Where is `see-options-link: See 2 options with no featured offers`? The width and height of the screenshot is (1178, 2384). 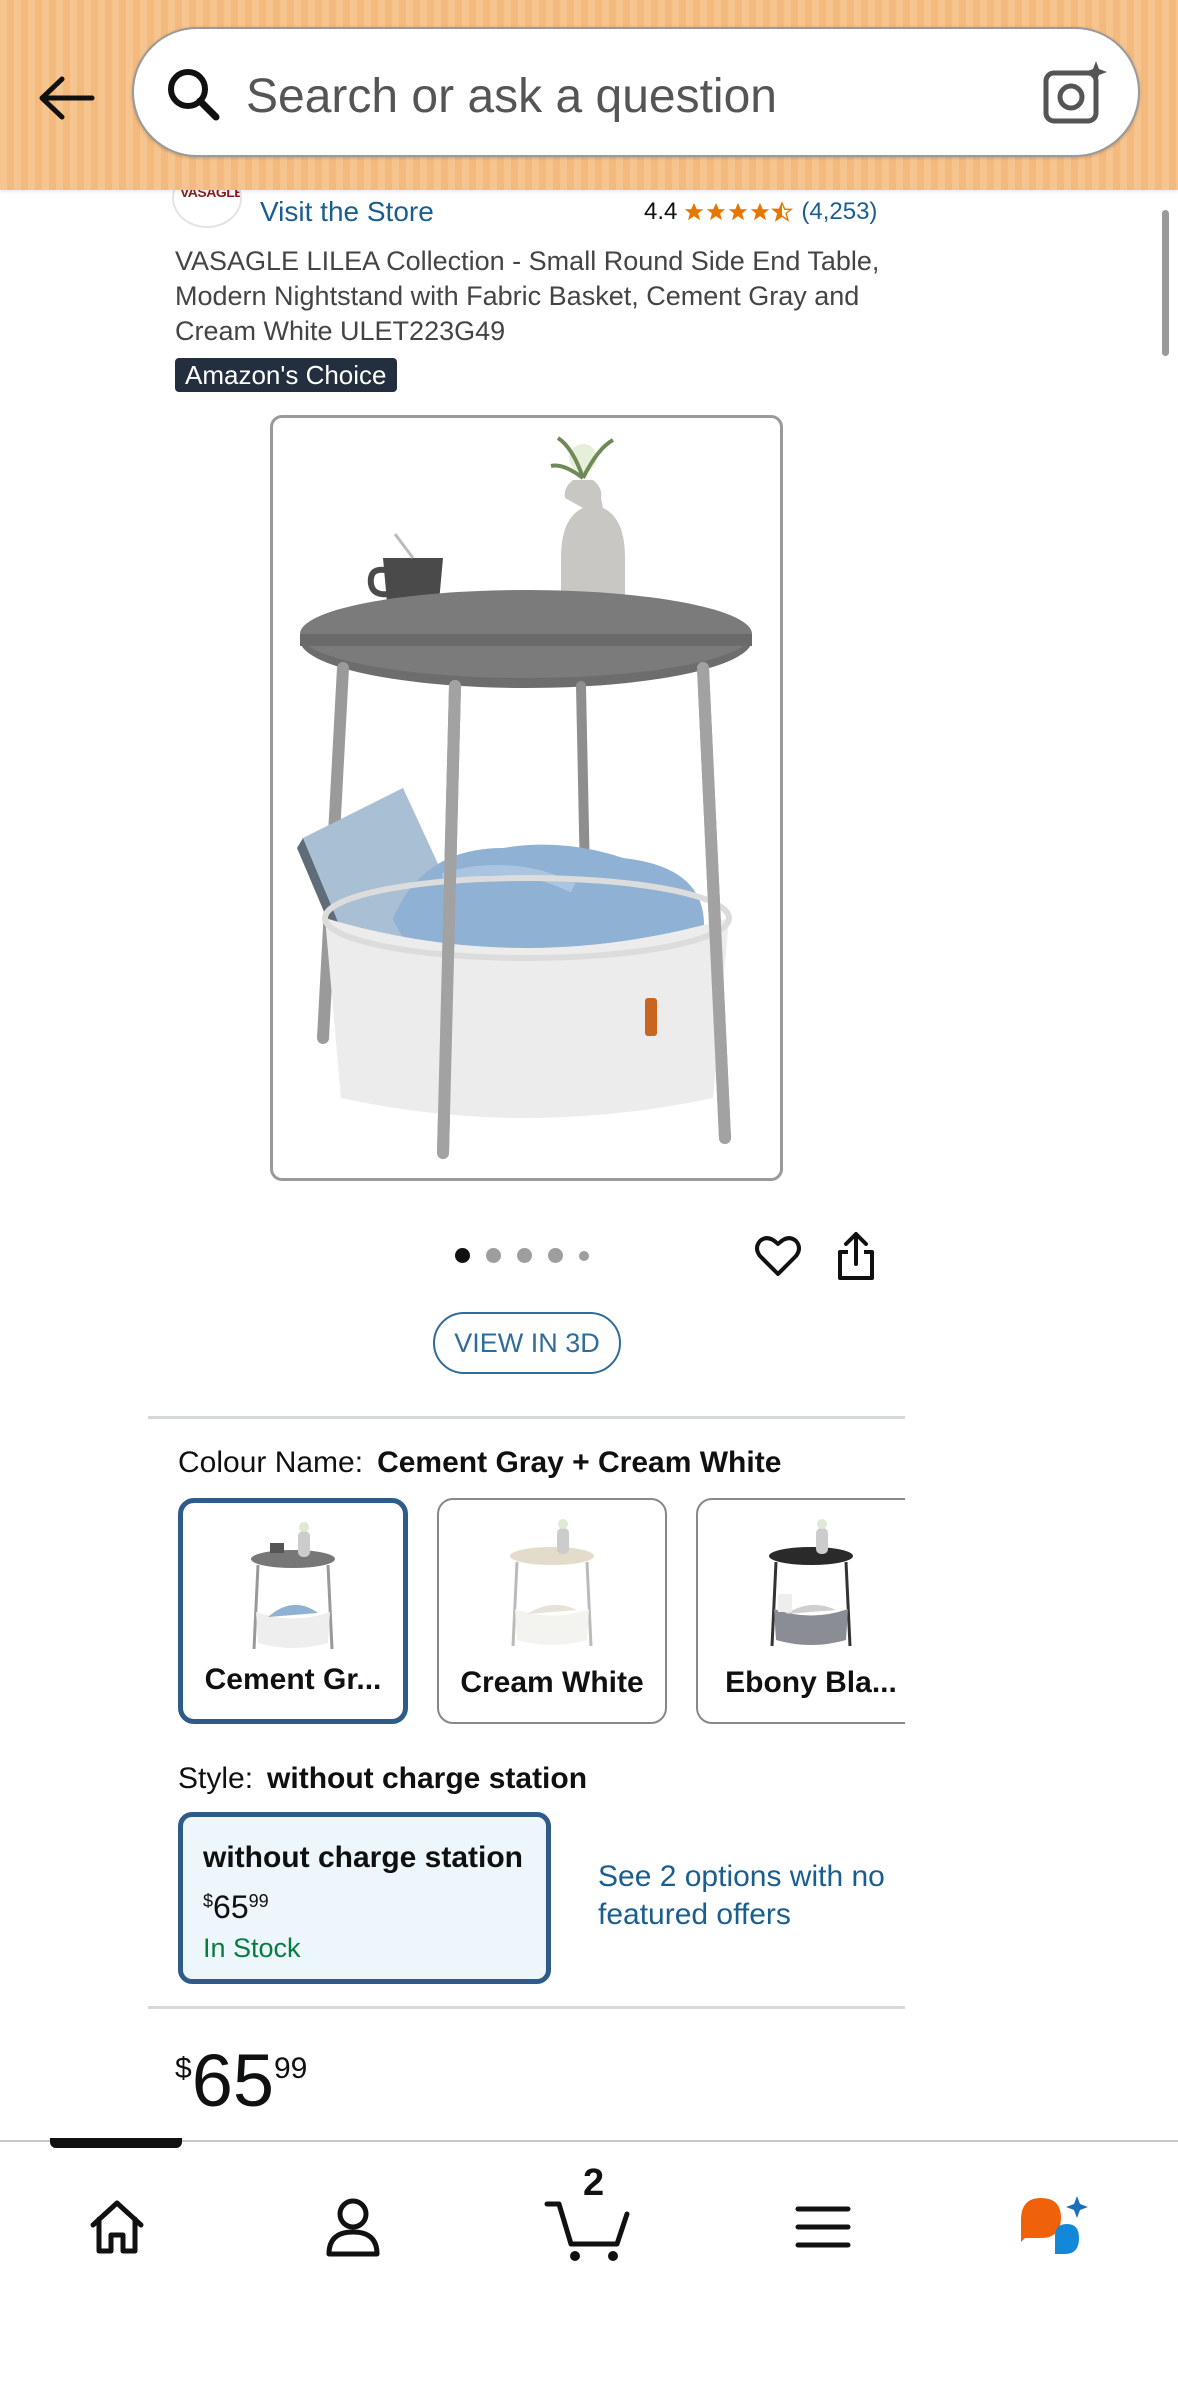 see-options-link: See 2 options with no featured offers is located at coordinates (743, 1896).